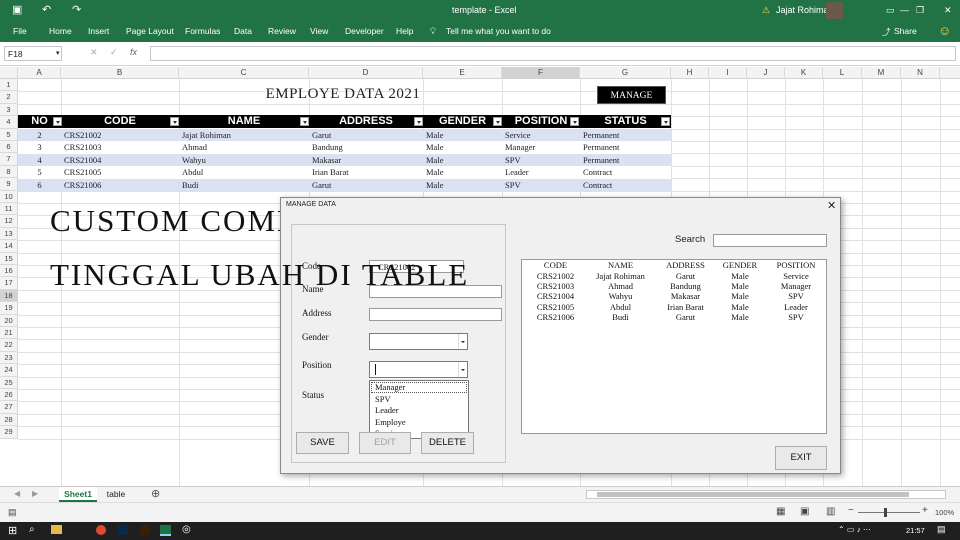  I want to click on column-header: M, so click(881, 73).